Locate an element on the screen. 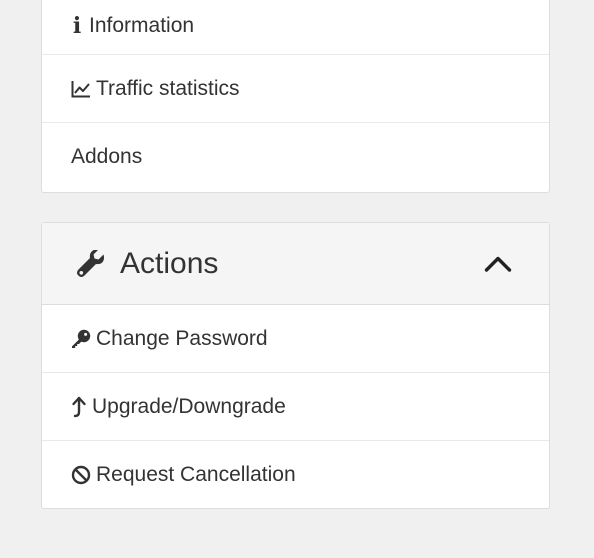 This screenshot has width=594, height=558. menu-item-information: i Information is located at coordinates (295, 27).